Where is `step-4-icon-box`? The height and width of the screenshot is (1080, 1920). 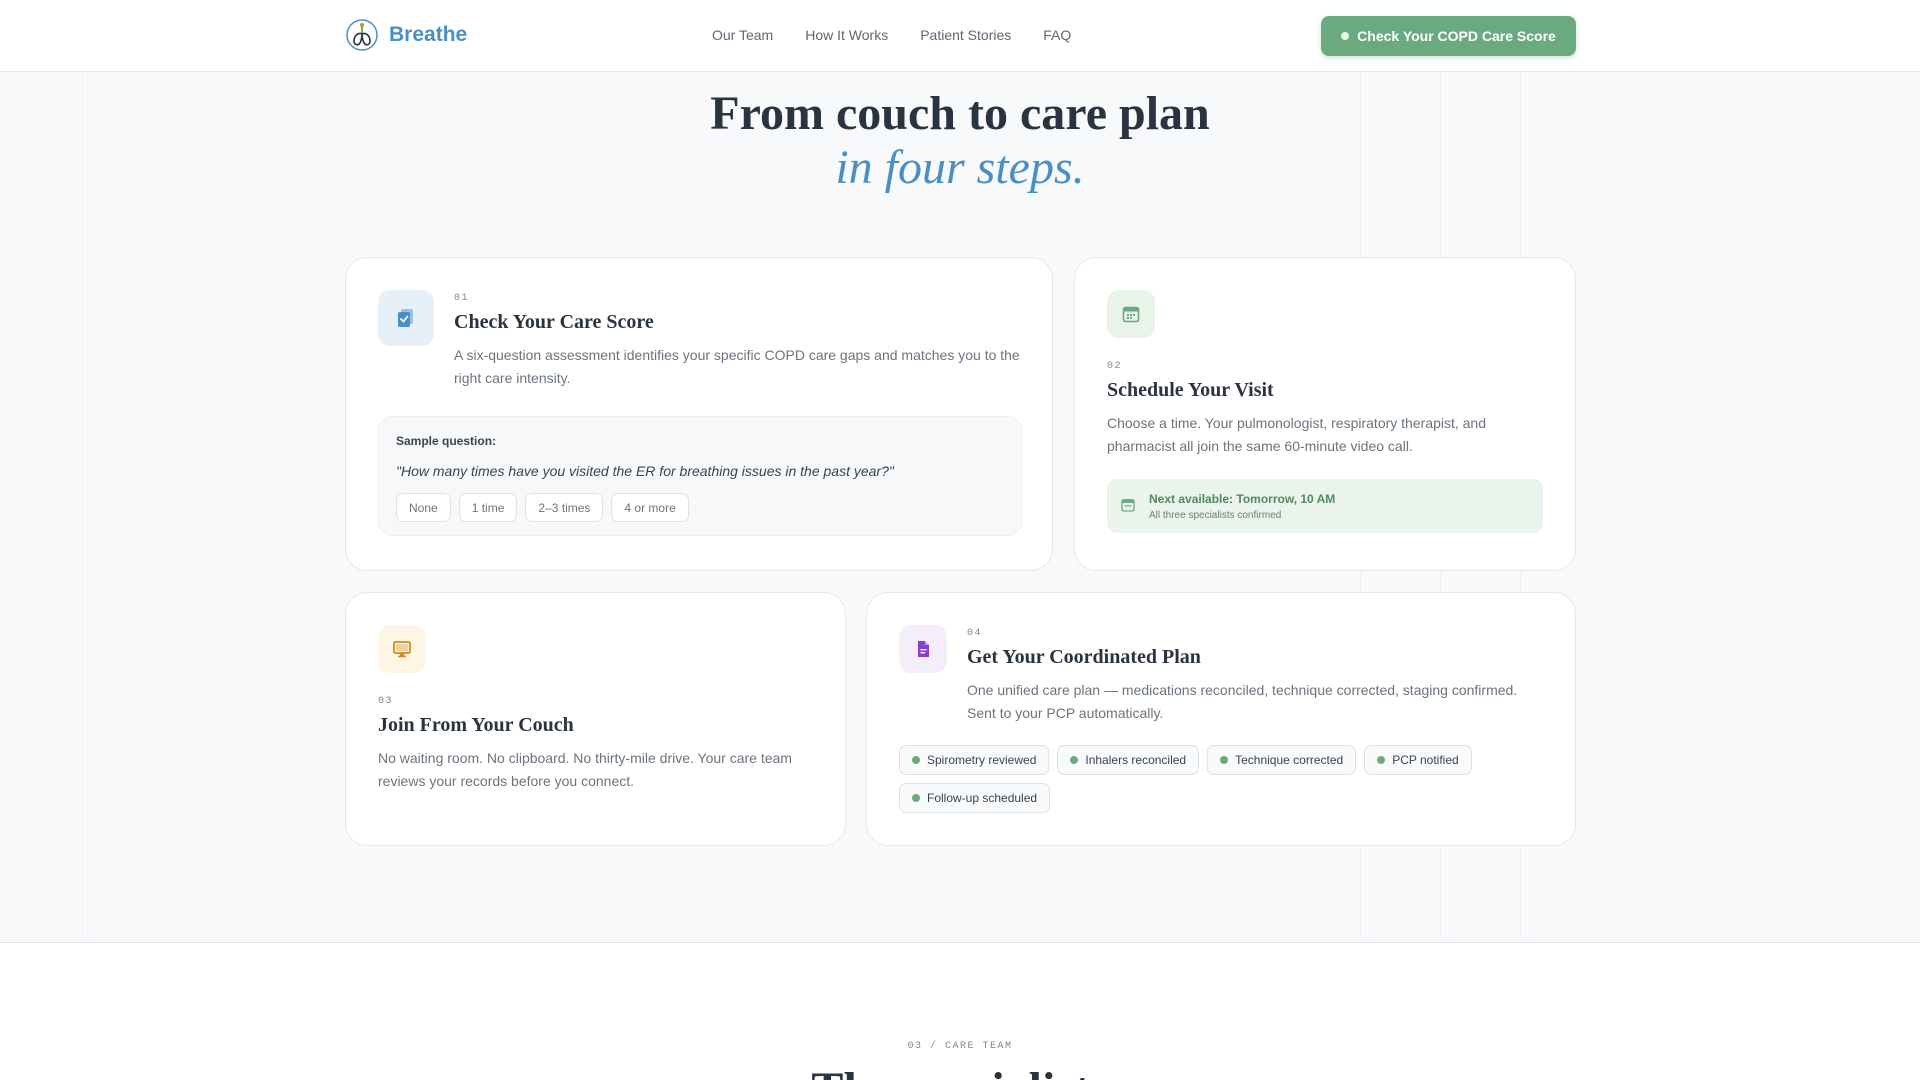
step-4-icon-box is located at coordinates (923, 649).